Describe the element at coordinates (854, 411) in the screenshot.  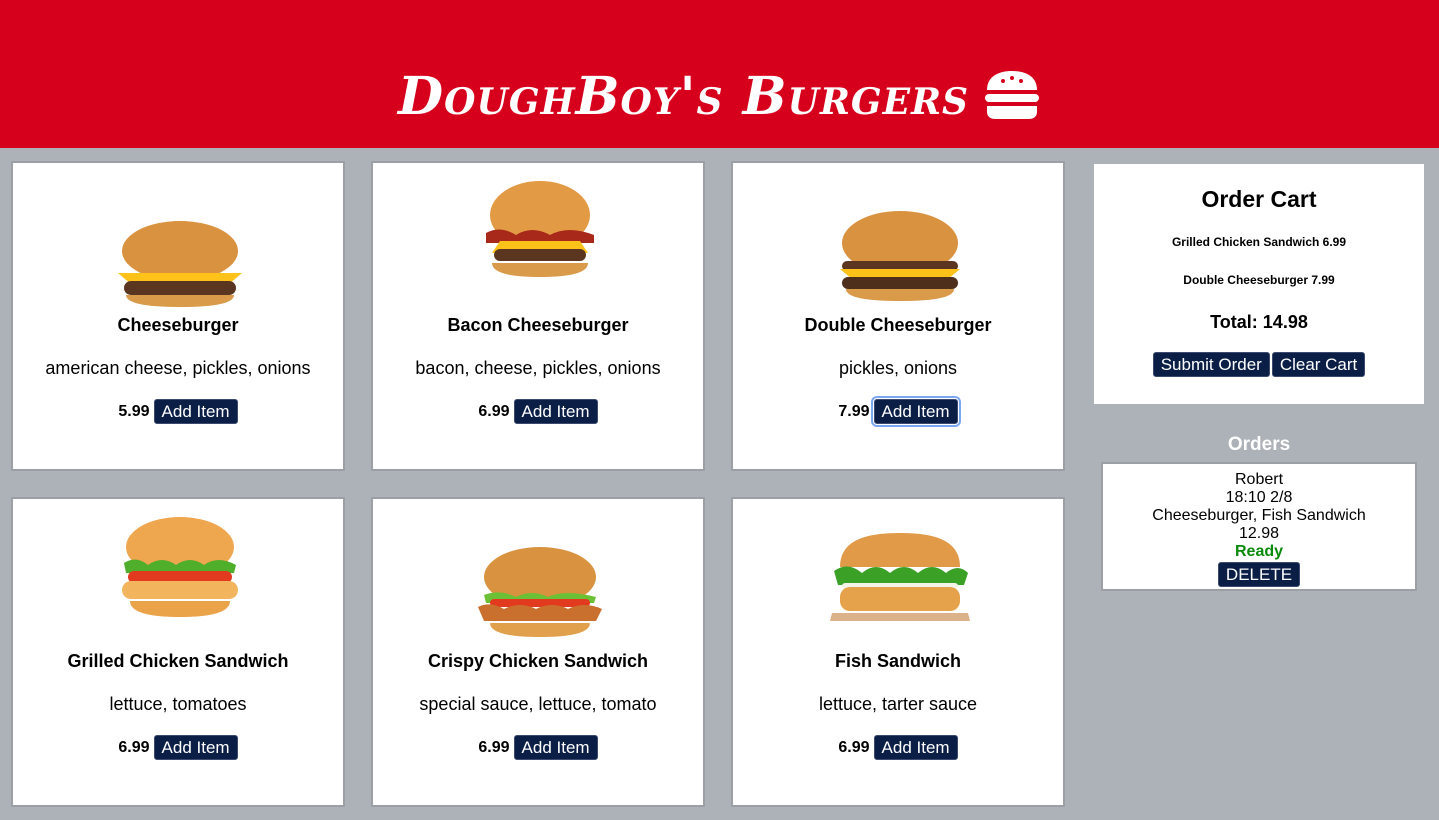
I see `menu-item-price: 7.99` at that location.